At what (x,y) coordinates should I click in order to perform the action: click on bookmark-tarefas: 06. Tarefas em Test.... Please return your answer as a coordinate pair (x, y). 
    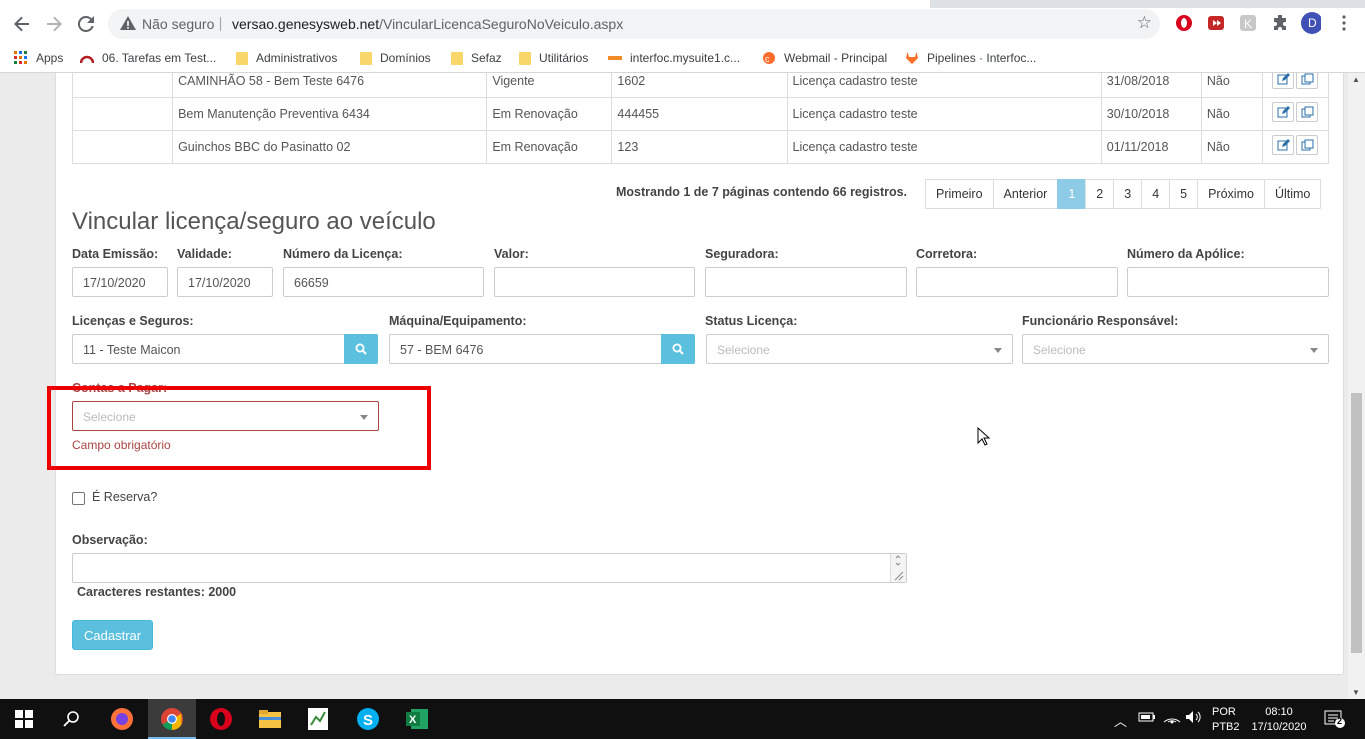
    Looking at the image, I should click on (148, 58).